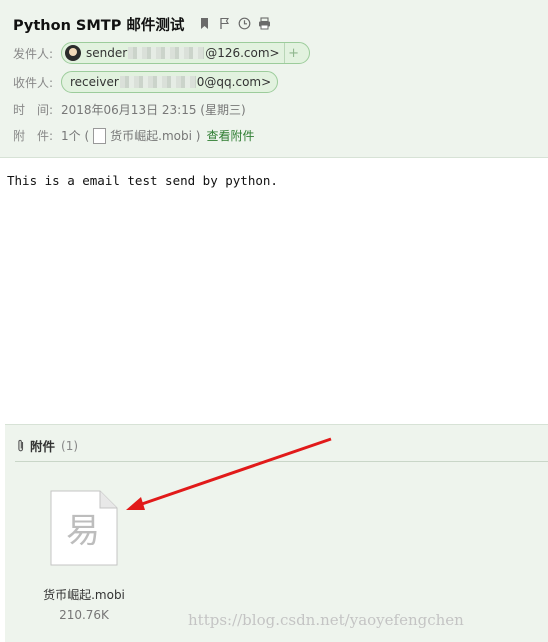  What do you see at coordinates (43, 446) in the screenshot?
I see `attachment-title-text: 附件` at bounding box center [43, 446].